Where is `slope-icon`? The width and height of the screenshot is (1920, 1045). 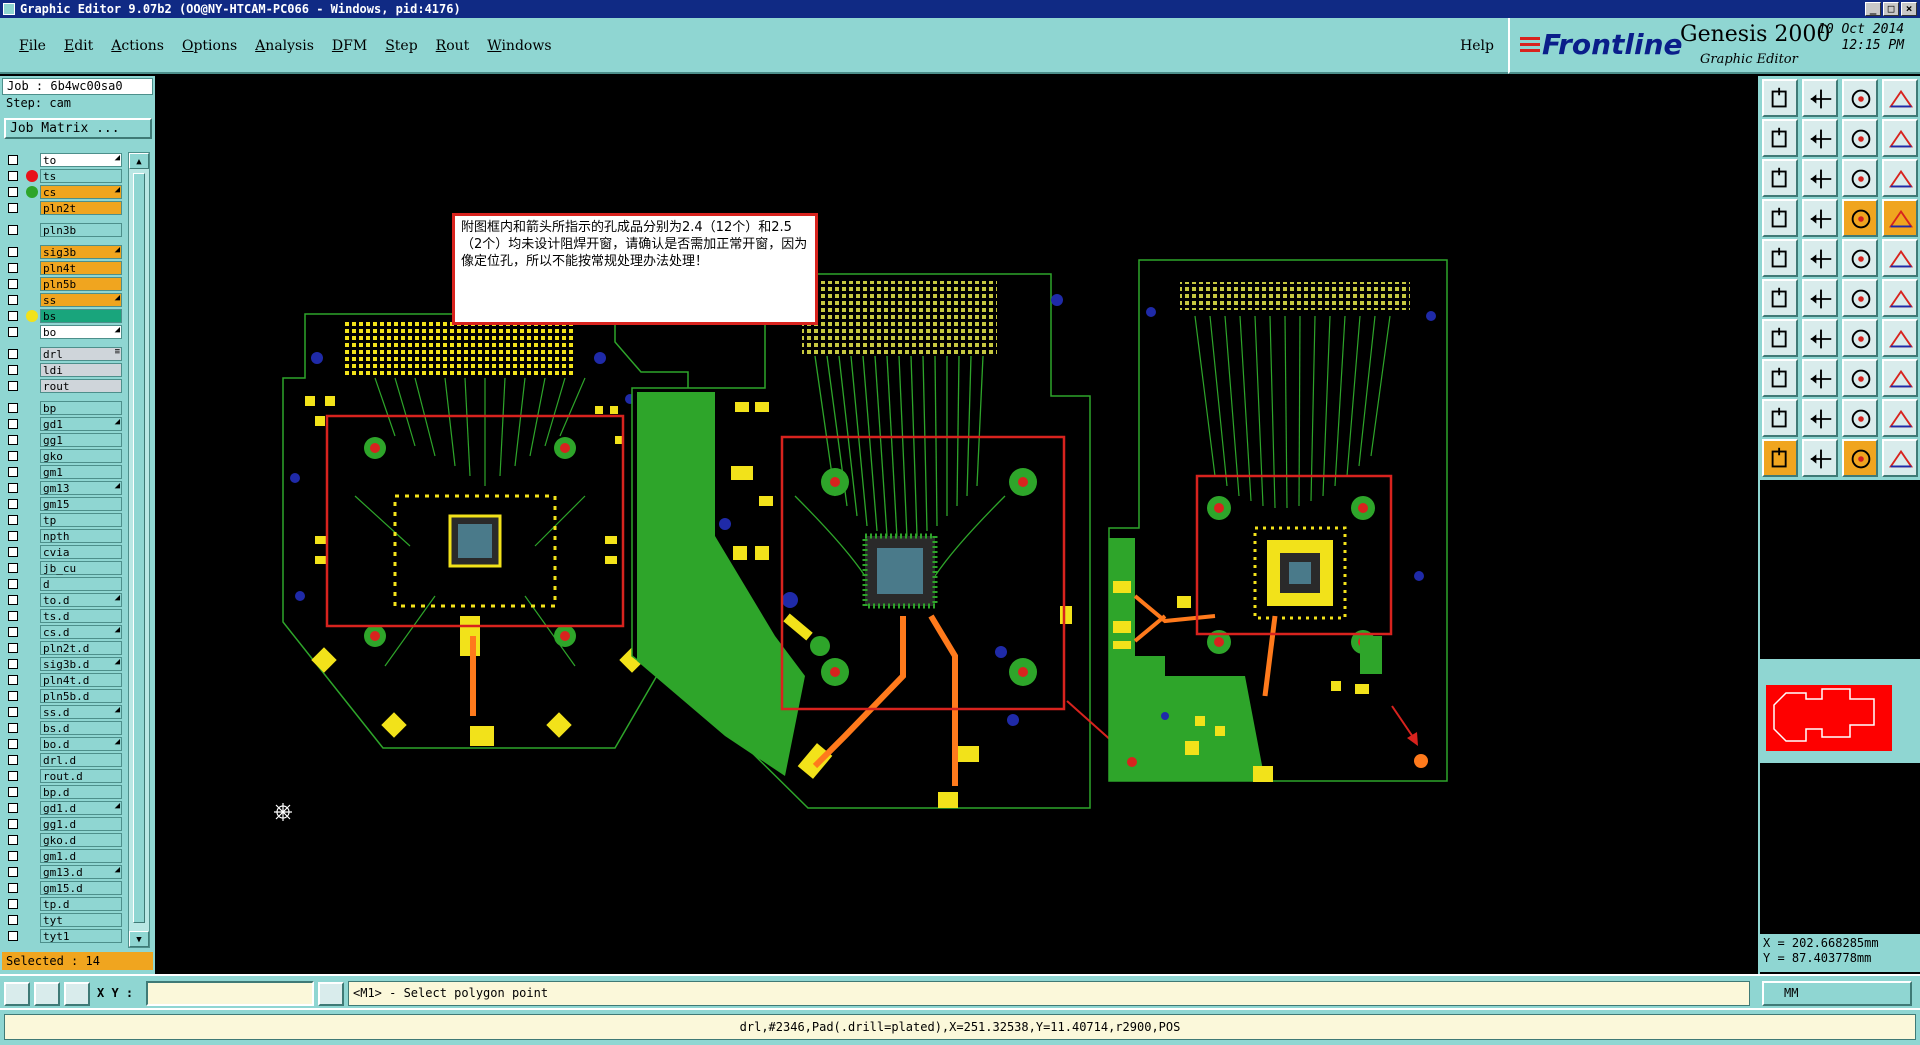 slope-icon is located at coordinates (1820, 338).